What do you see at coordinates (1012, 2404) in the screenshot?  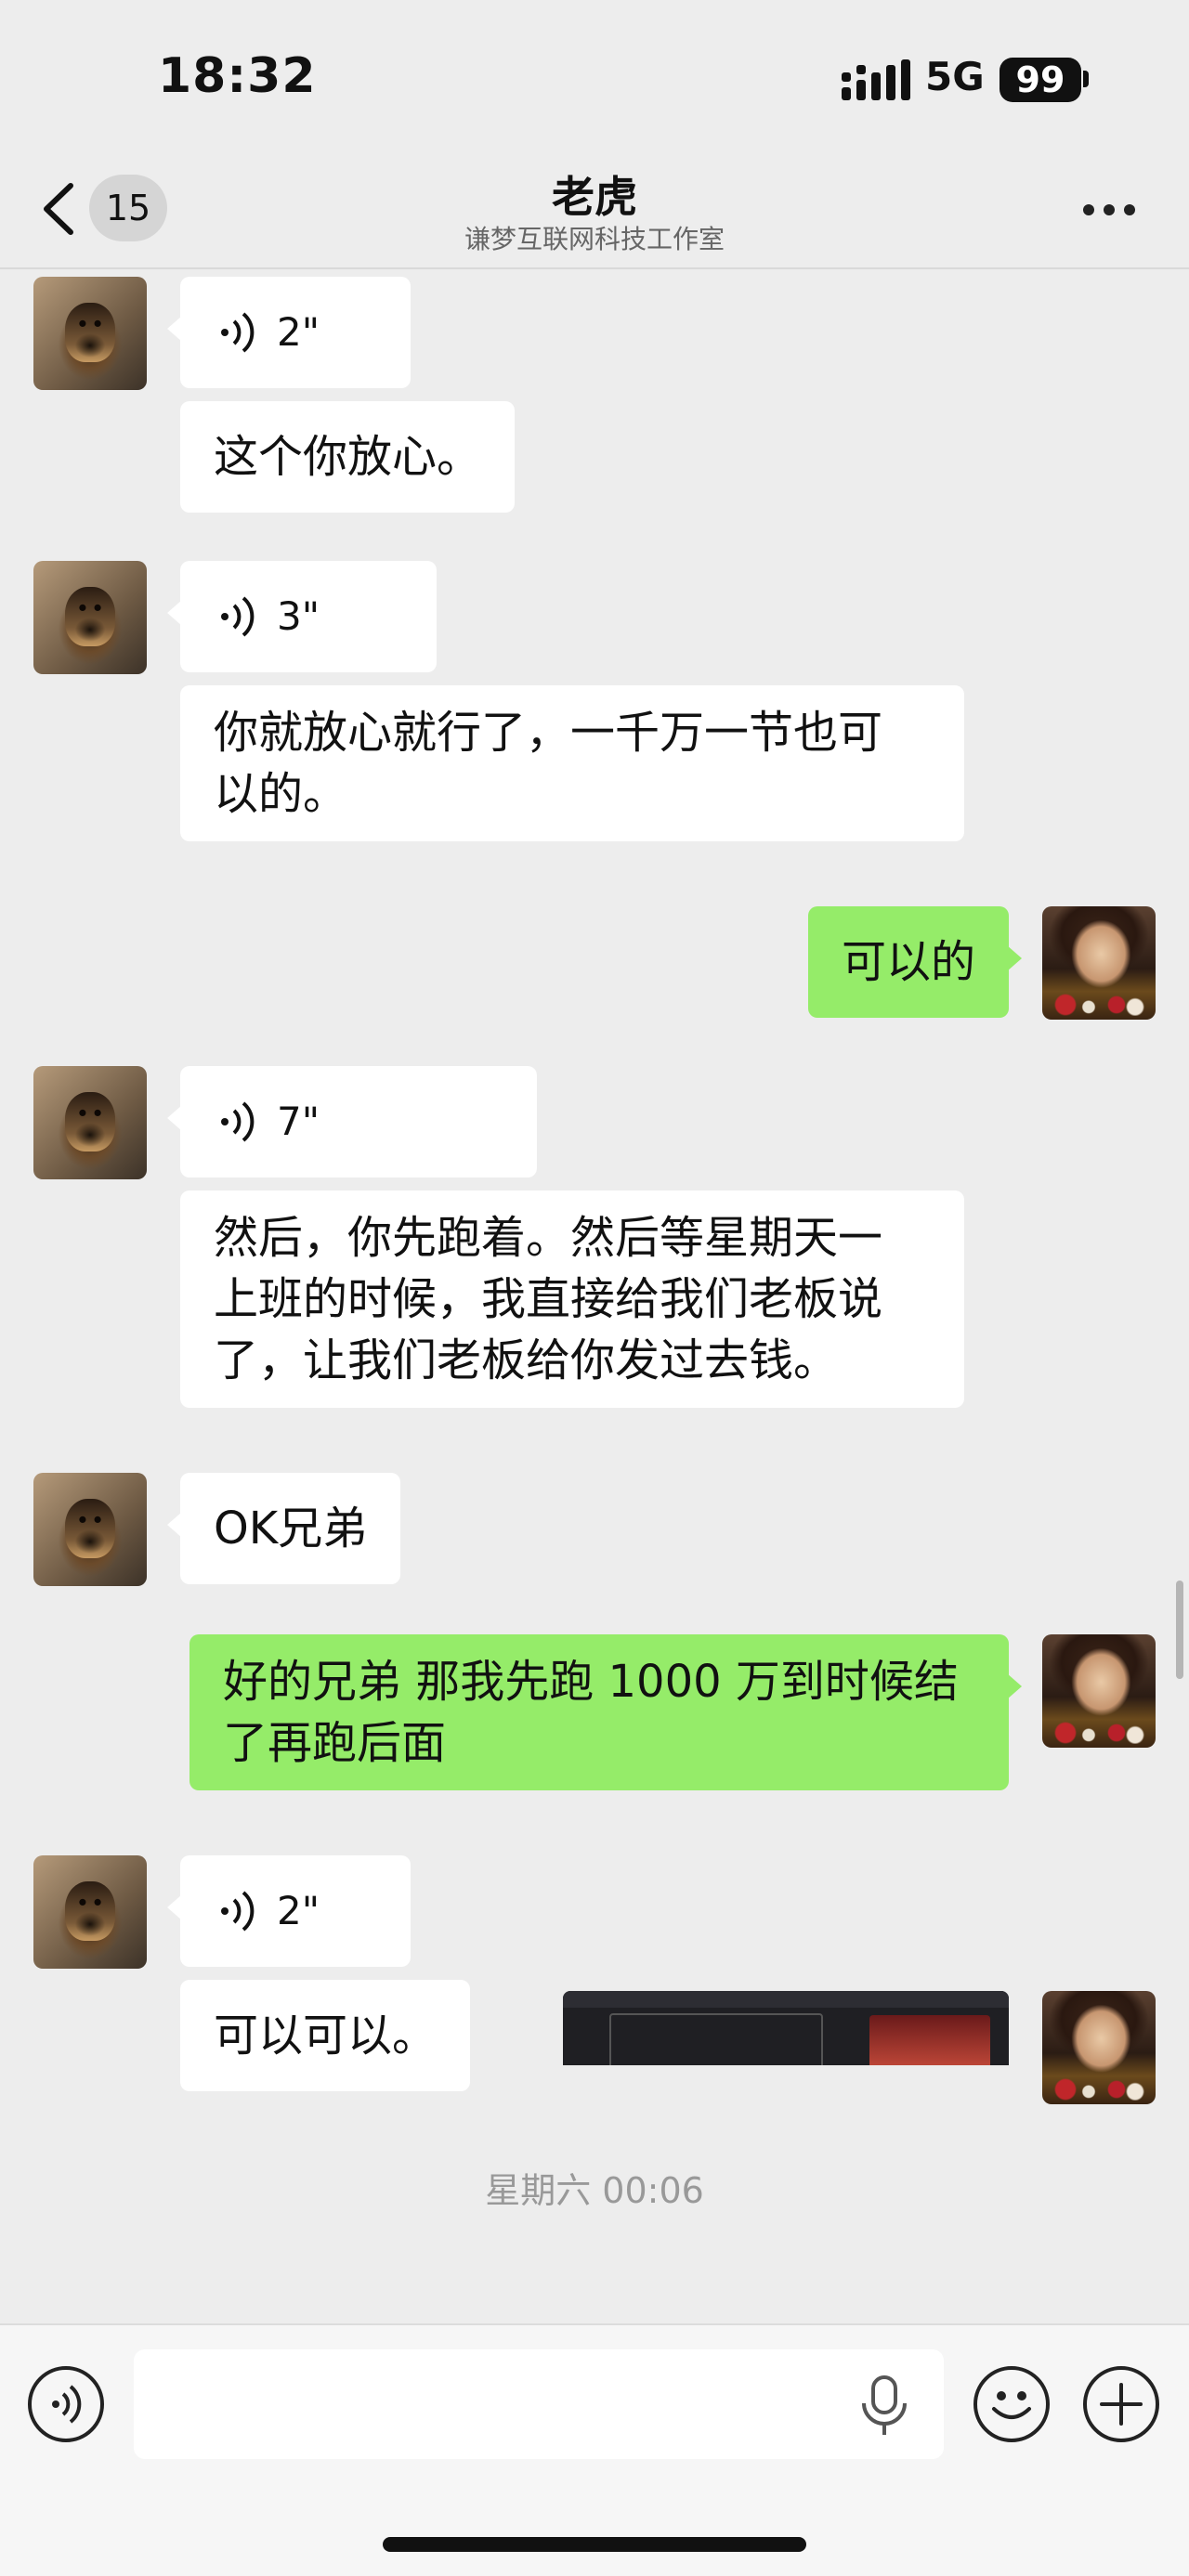 I see `emoji-icon` at bounding box center [1012, 2404].